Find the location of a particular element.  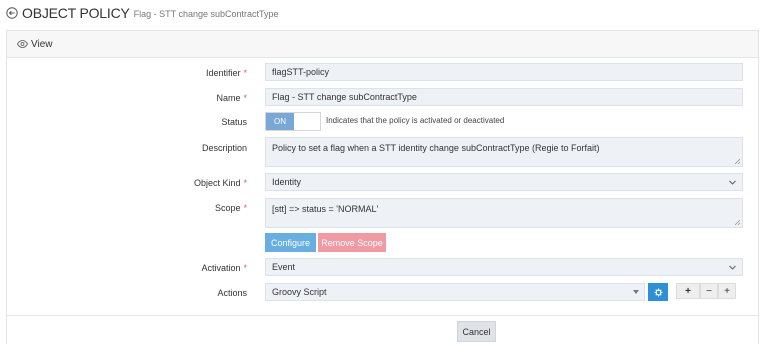

scope-textarea: [stt] => status = 'NORMAL' is located at coordinates (504, 213).